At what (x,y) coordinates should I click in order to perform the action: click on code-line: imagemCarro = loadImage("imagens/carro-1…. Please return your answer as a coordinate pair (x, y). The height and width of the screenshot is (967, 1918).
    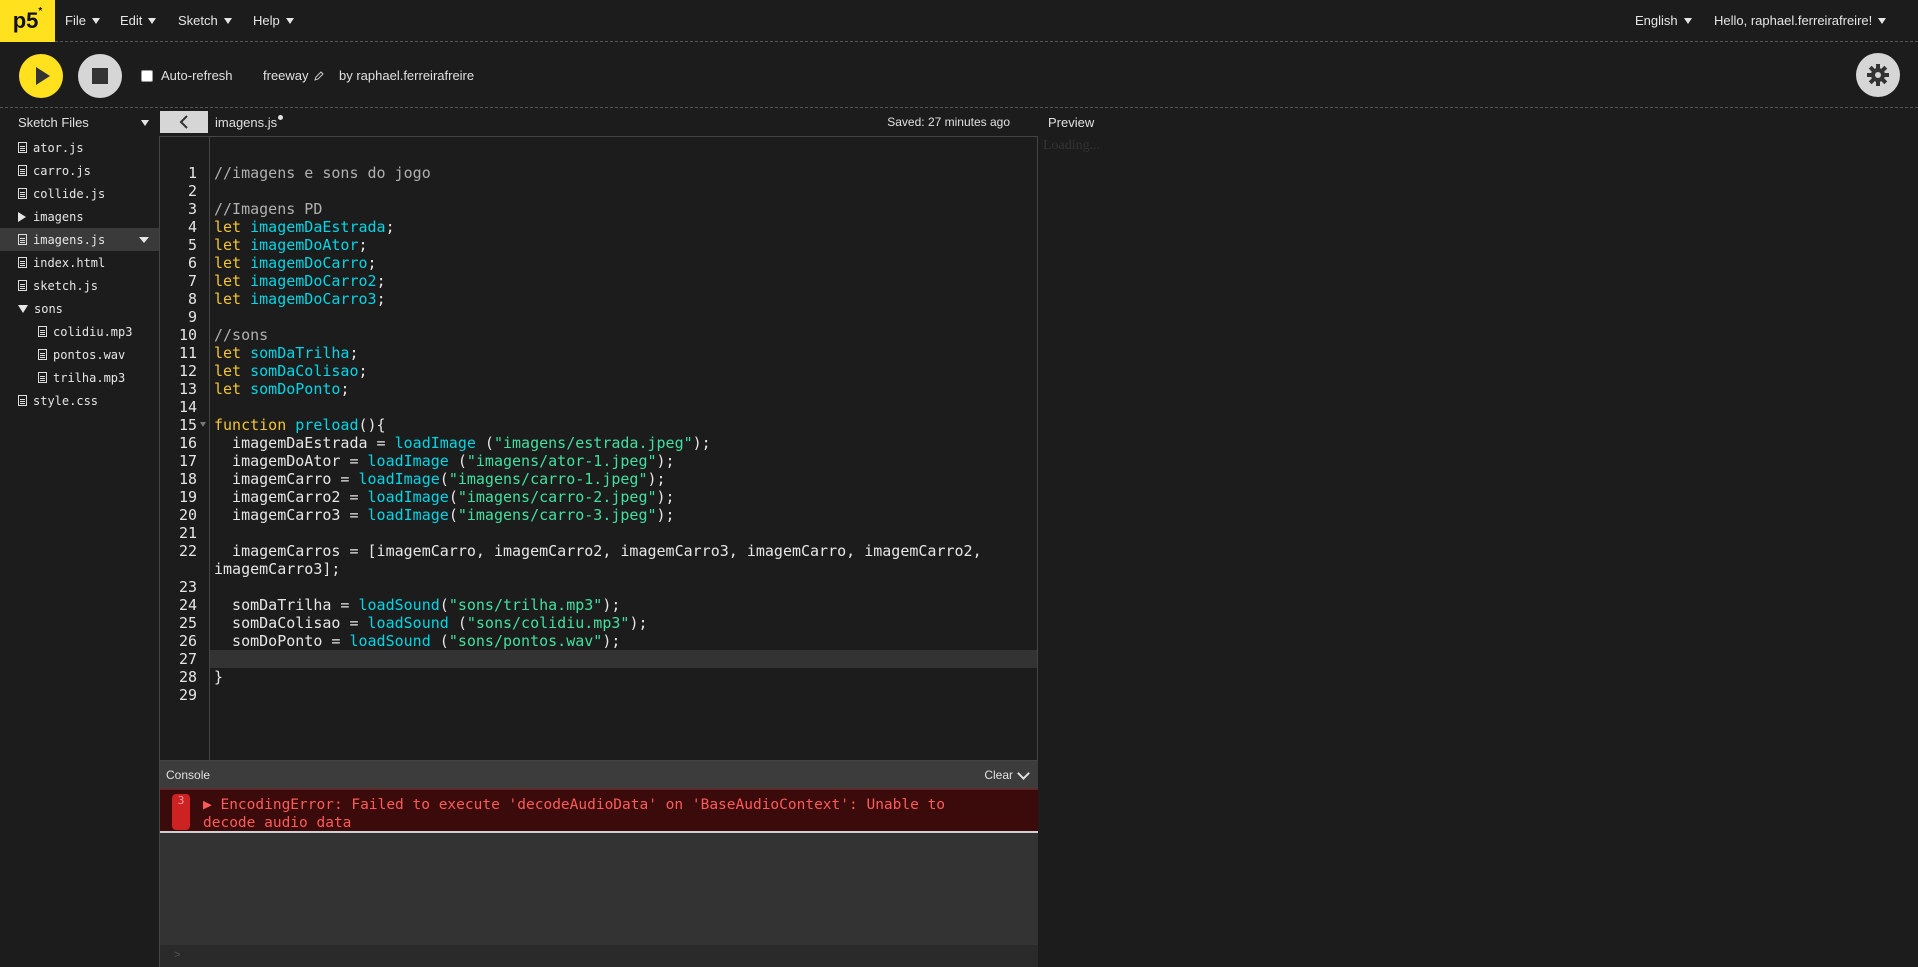
    Looking at the image, I should click on (625, 479).